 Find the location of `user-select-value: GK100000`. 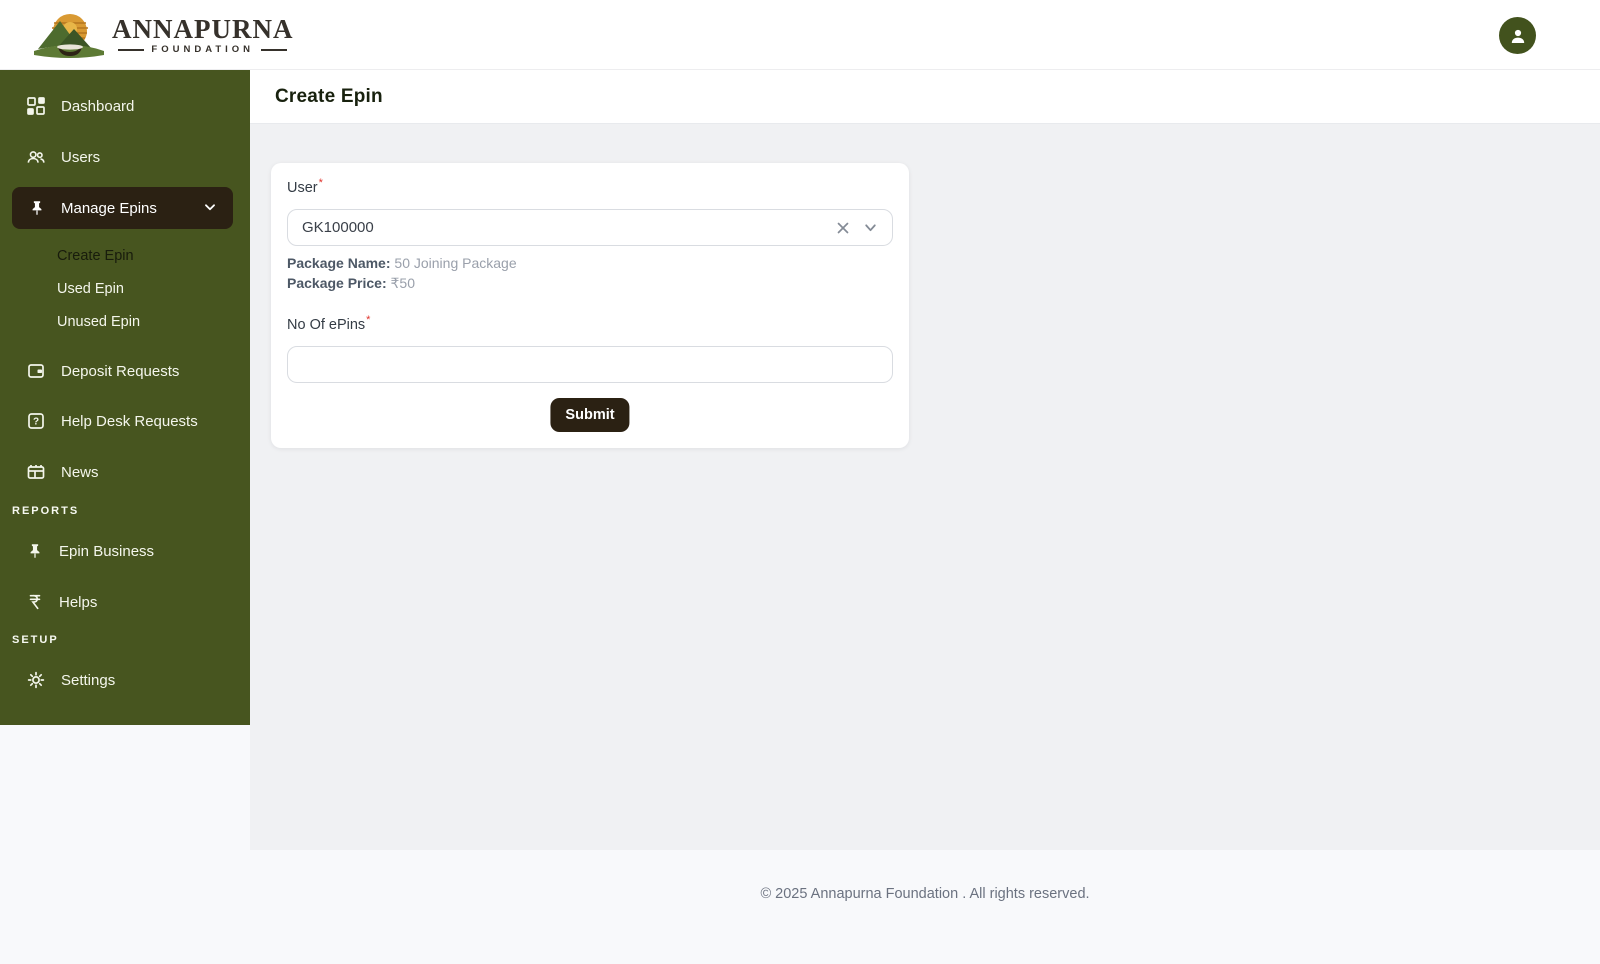

user-select-value: GK100000 is located at coordinates (338, 227).